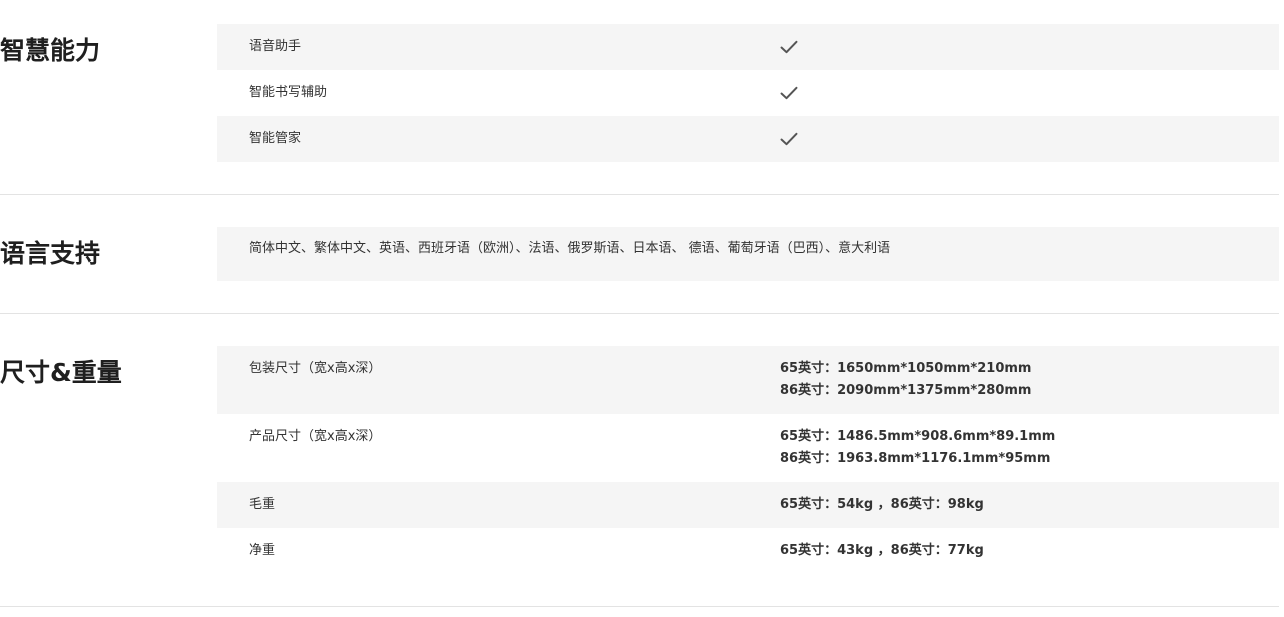  Describe the element at coordinates (315, 368) in the screenshot. I see `row-label: 包装尺寸（宽x高x深）` at that location.